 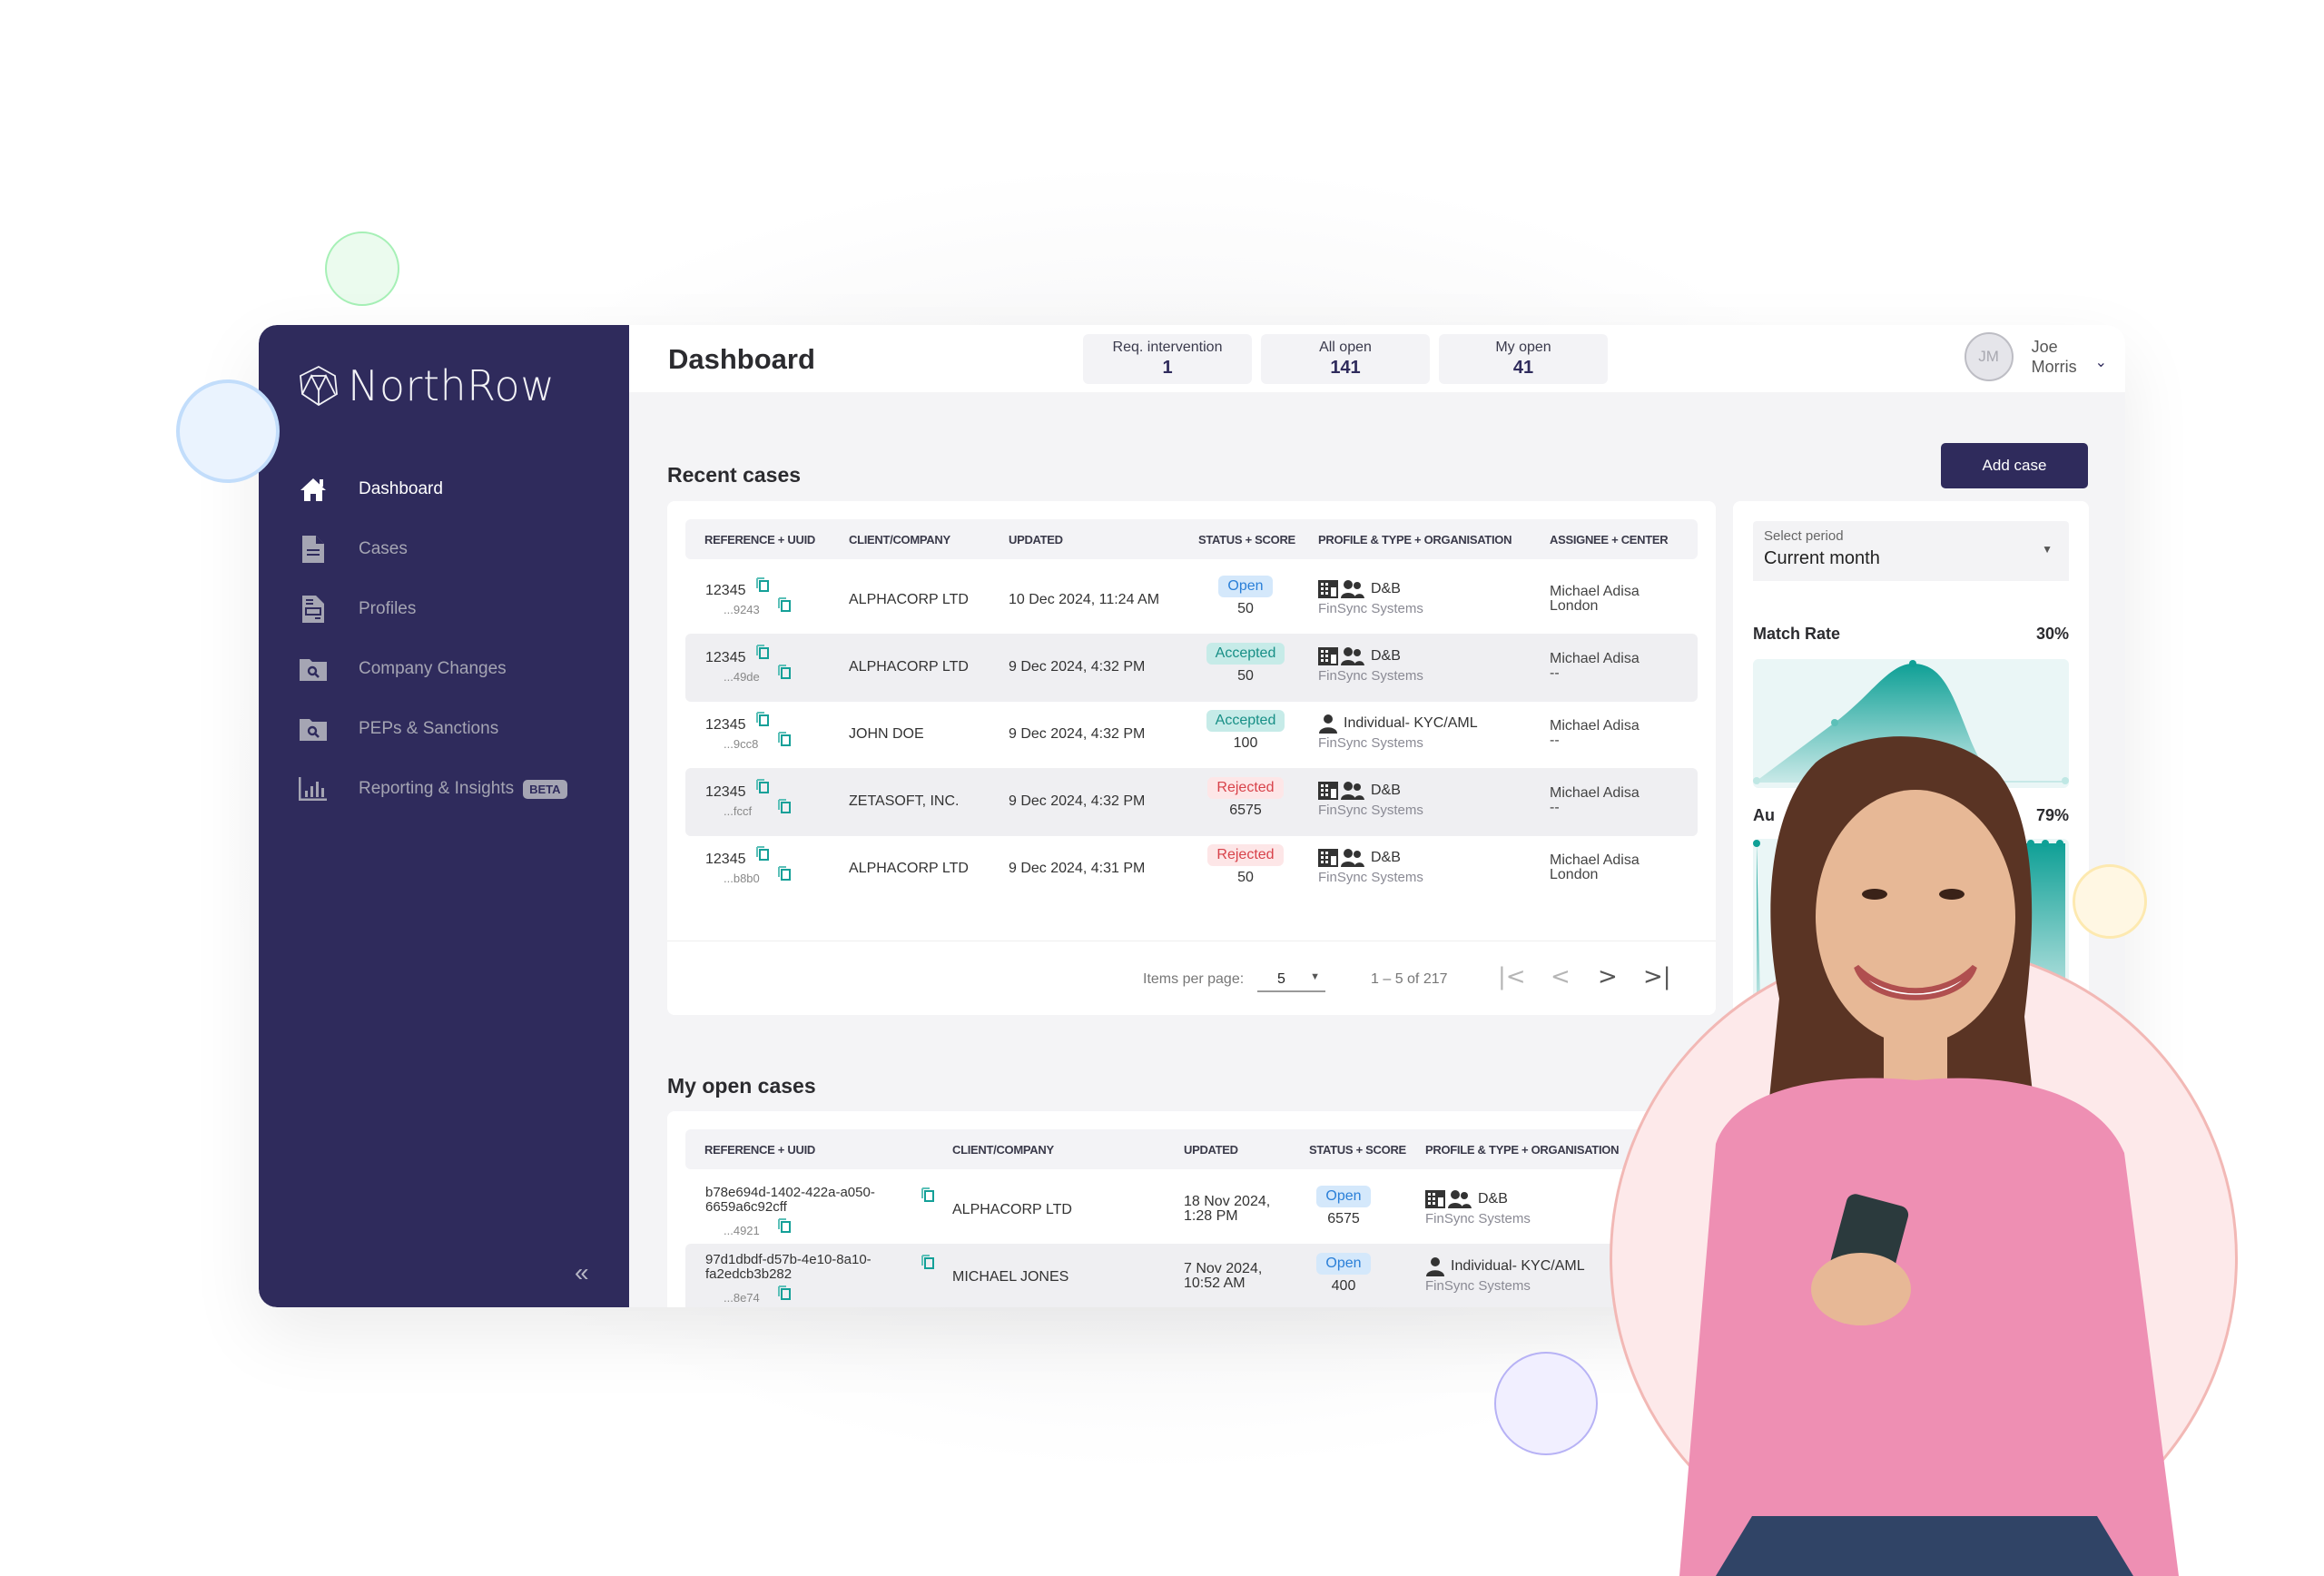 I want to click on first-page-button: |<, so click(x=1512, y=977).